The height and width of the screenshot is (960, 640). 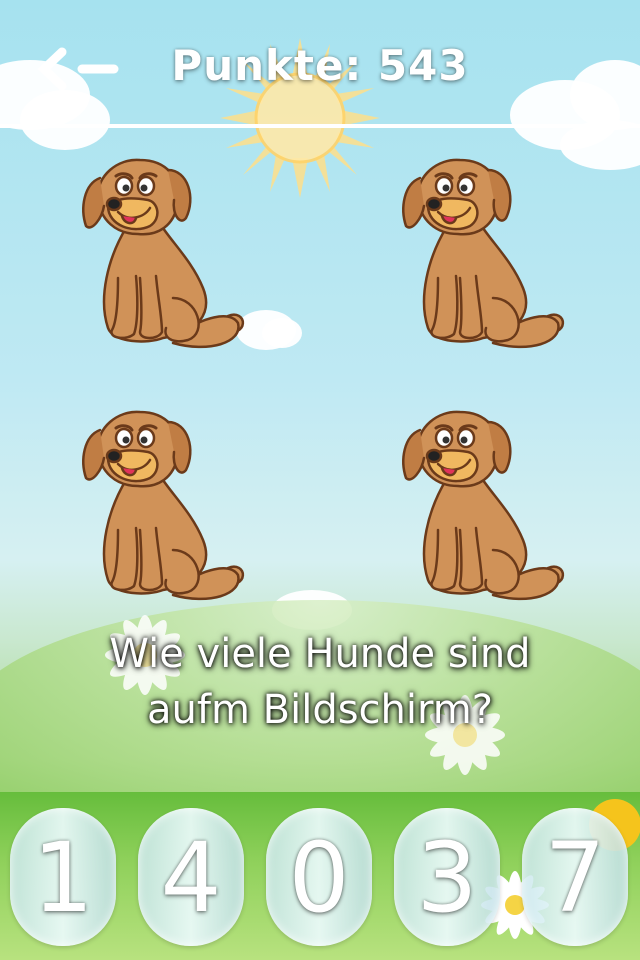 I want to click on question-text: Wie viele Hunde sind aufm Bildschirm?, so click(x=320, y=682).